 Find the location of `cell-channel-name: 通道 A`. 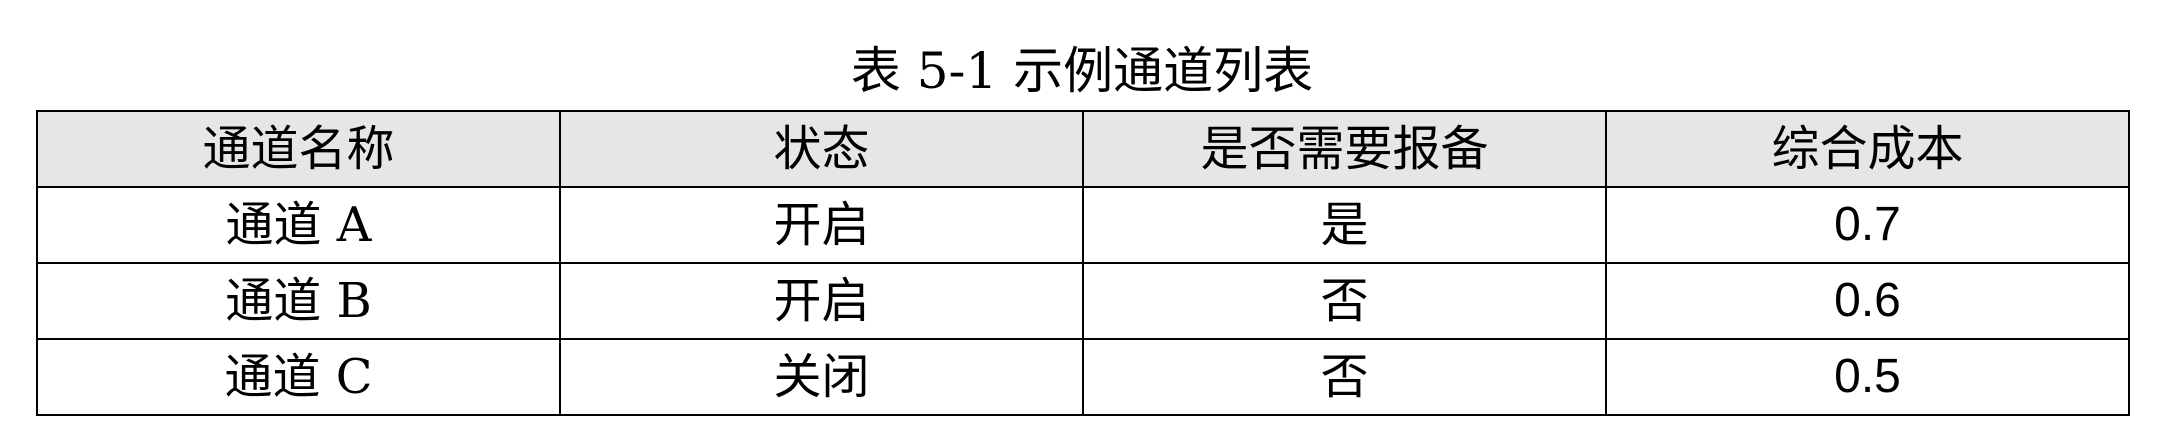

cell-channel-name: 通道 A is located at coordinates (298, 225).